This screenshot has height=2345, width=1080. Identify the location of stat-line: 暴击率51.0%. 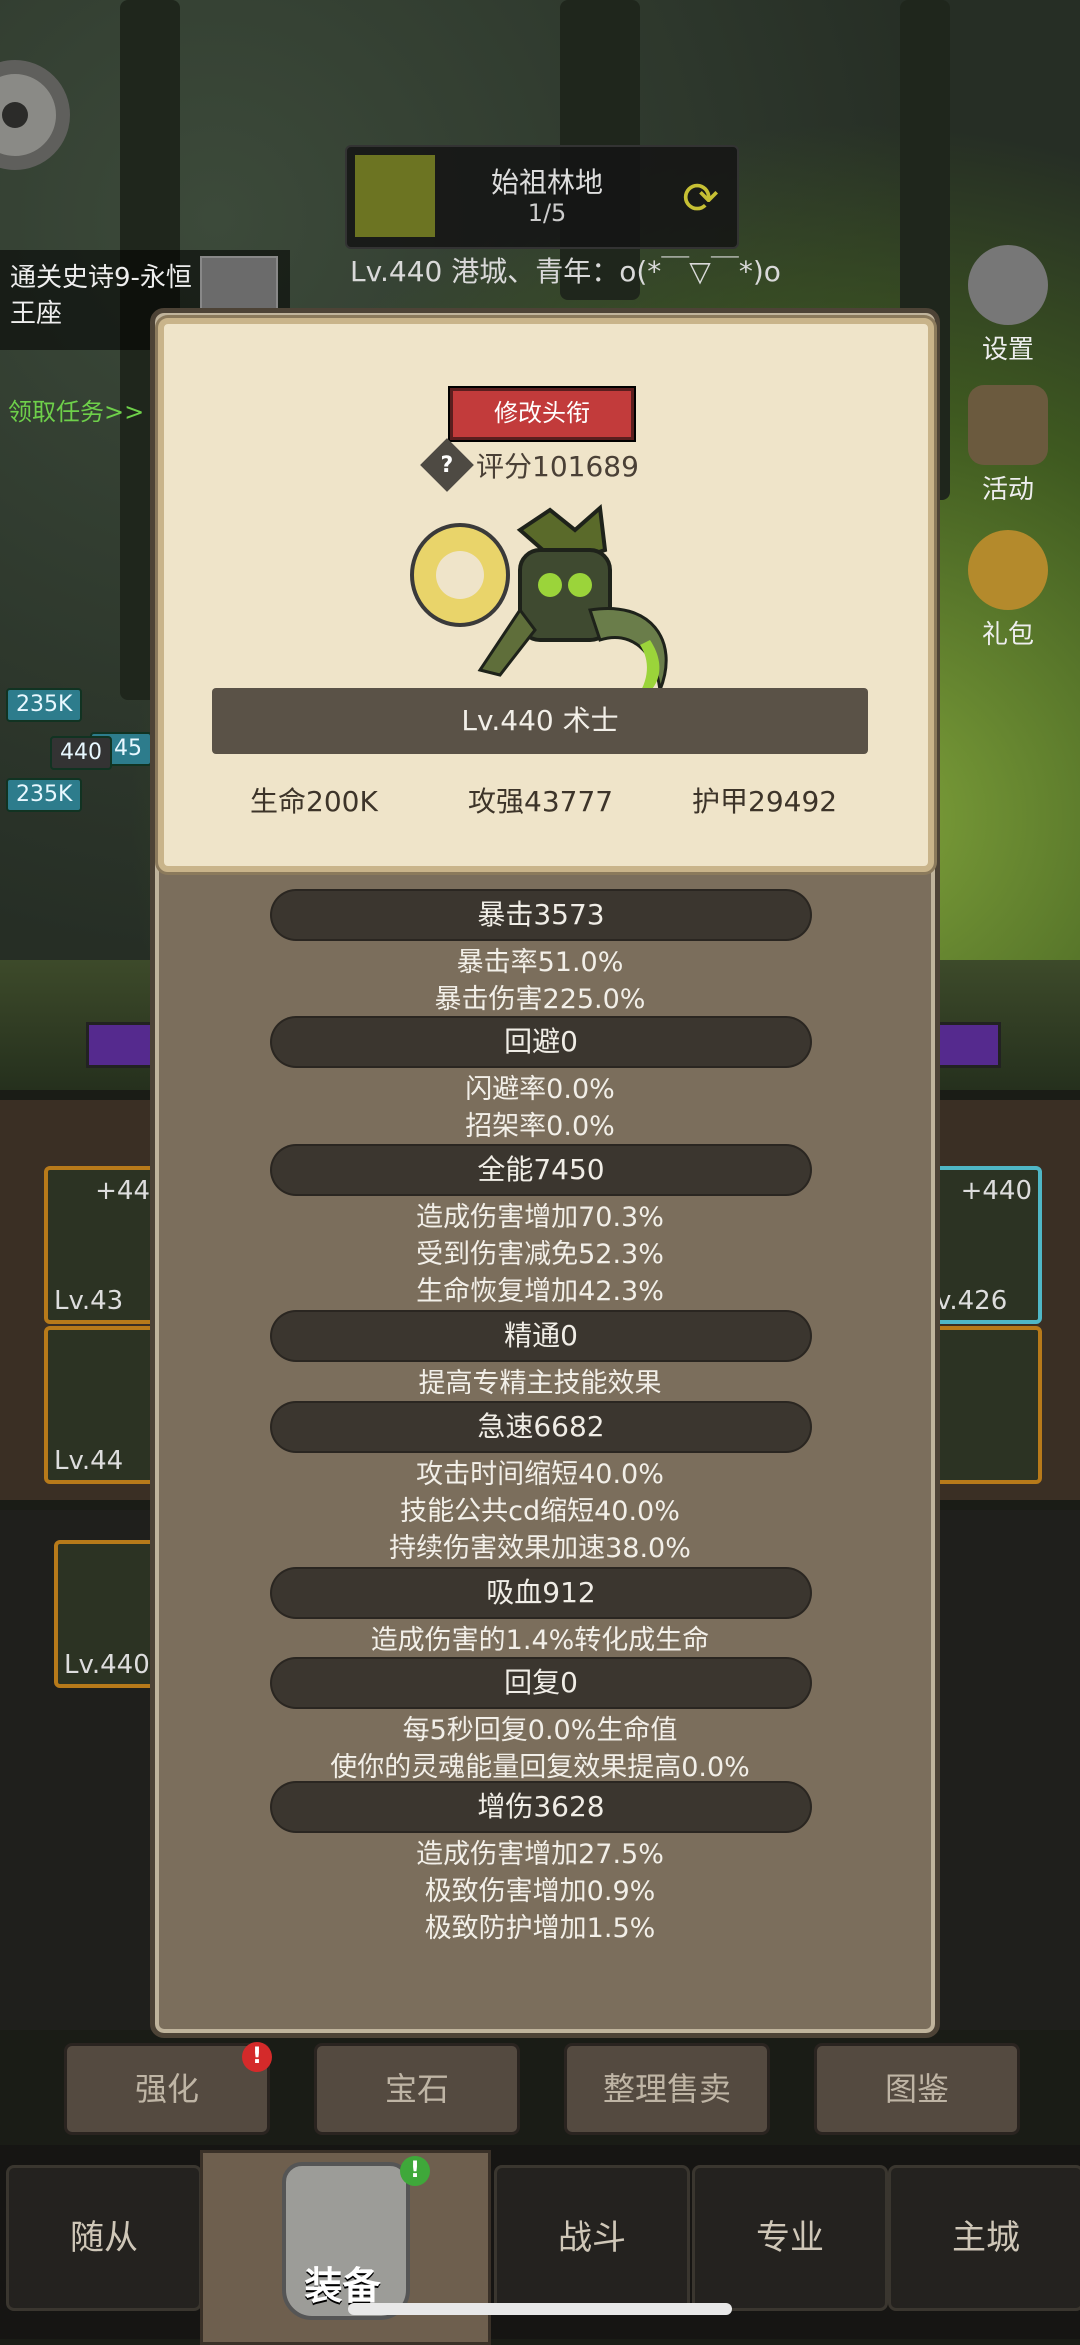
(540, 962).